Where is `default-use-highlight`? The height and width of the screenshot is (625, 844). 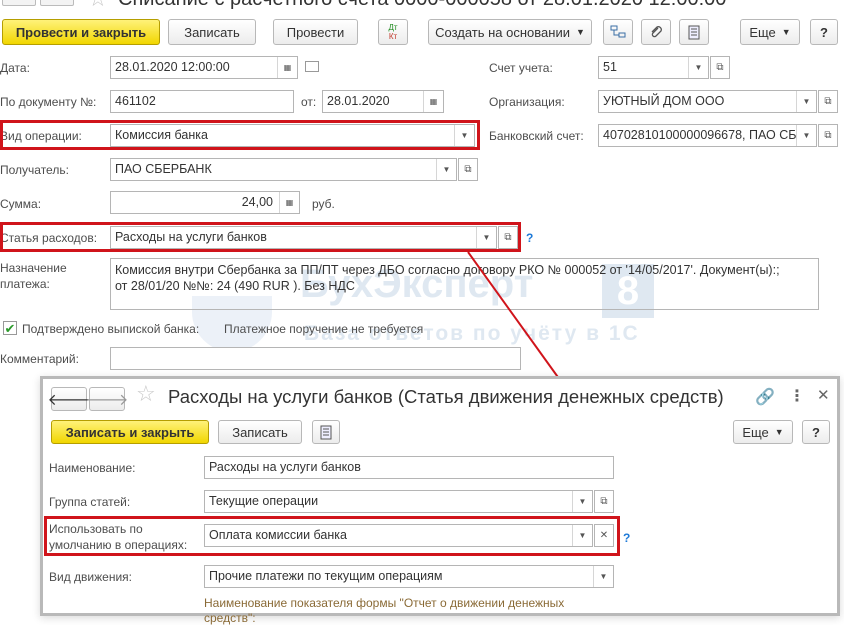 default-use-highlight is located at coordinates (332, 536).